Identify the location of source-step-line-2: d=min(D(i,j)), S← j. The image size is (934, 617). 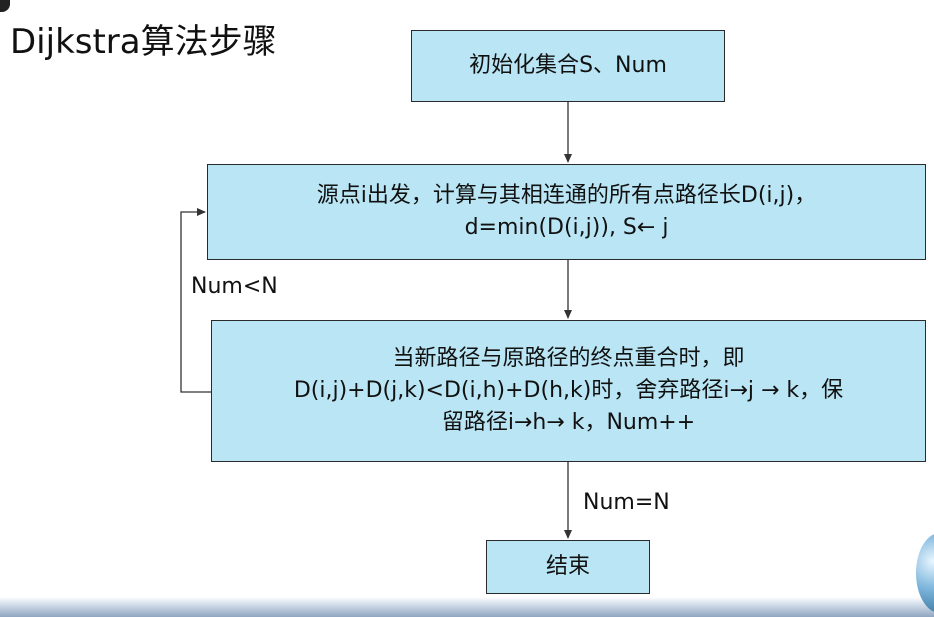
(566, 227).